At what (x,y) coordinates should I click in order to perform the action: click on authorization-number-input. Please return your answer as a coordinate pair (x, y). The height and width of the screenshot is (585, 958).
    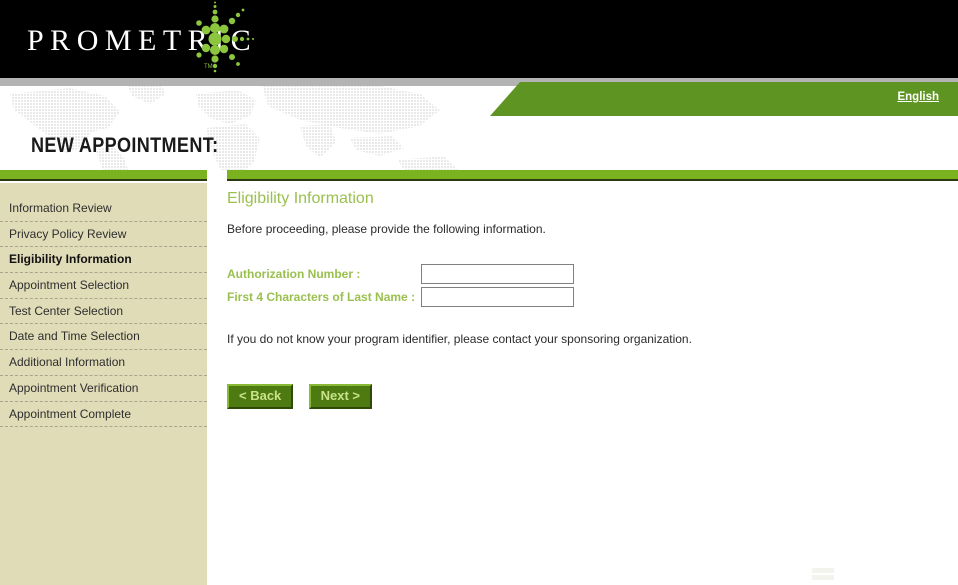
    Looking at the image, I should click on (498, 273).